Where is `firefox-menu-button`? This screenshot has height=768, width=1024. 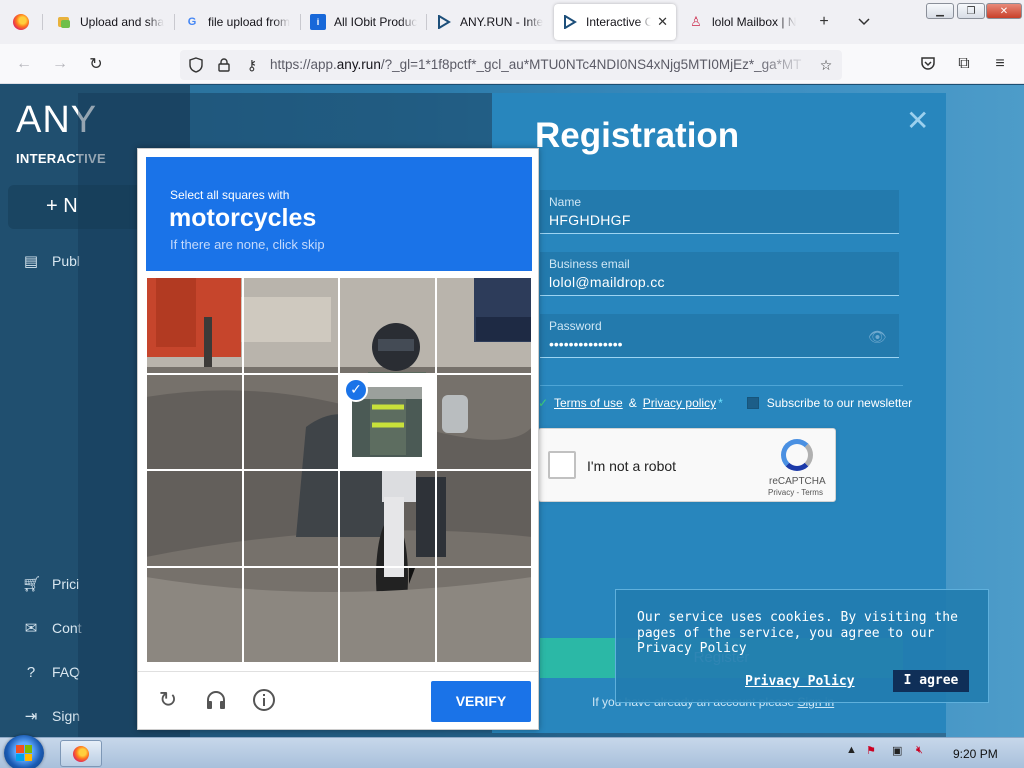
firefox-menu-button is located at coordinates (21, 22).